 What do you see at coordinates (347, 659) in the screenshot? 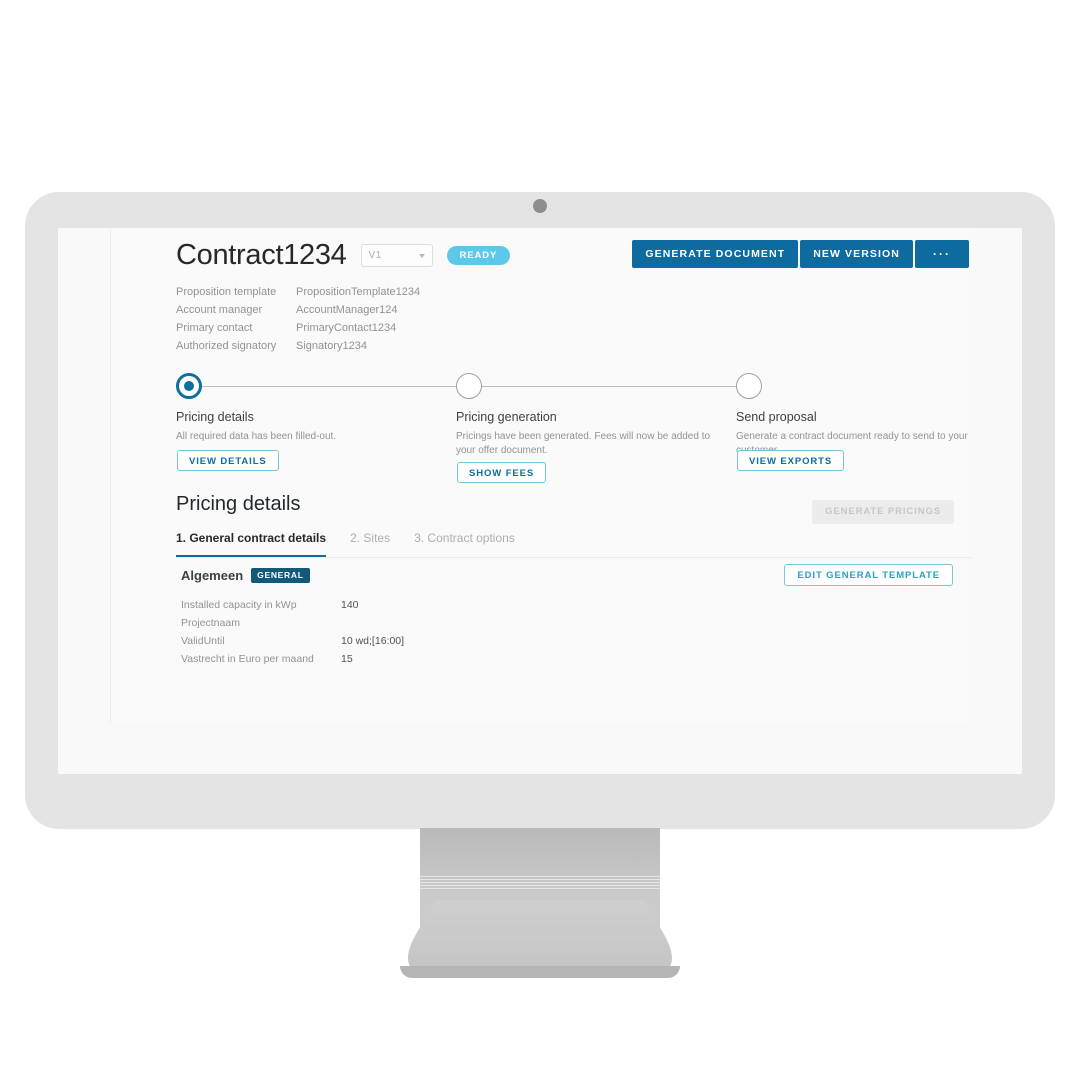
I see `row-value: 15` at bounding box center [347, 659].